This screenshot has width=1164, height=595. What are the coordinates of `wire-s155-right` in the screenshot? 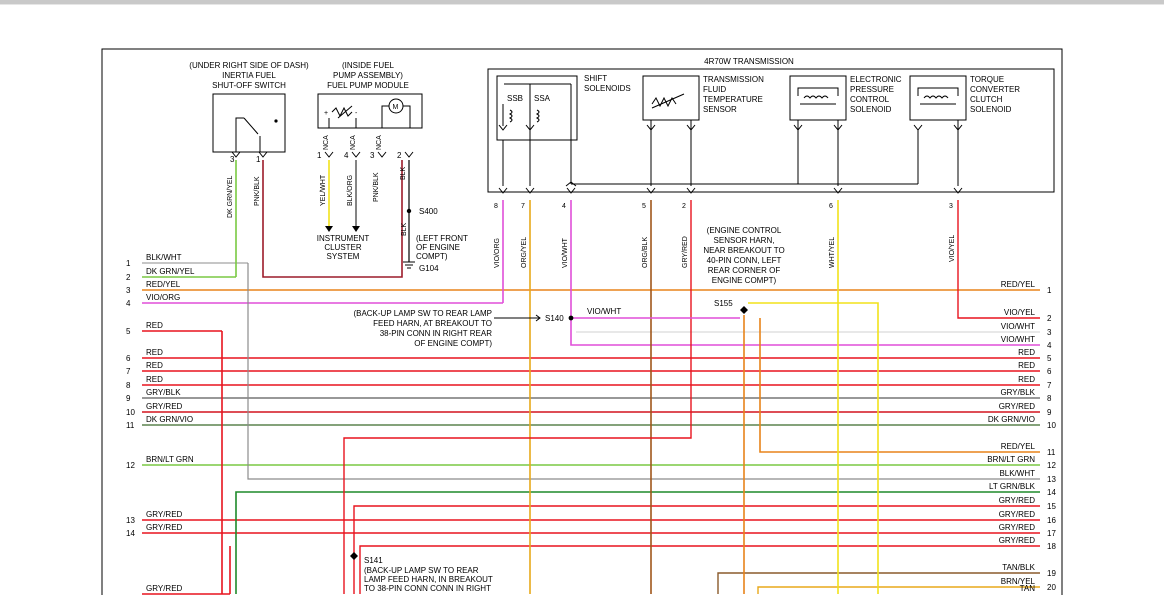 It's located at (813, 448).